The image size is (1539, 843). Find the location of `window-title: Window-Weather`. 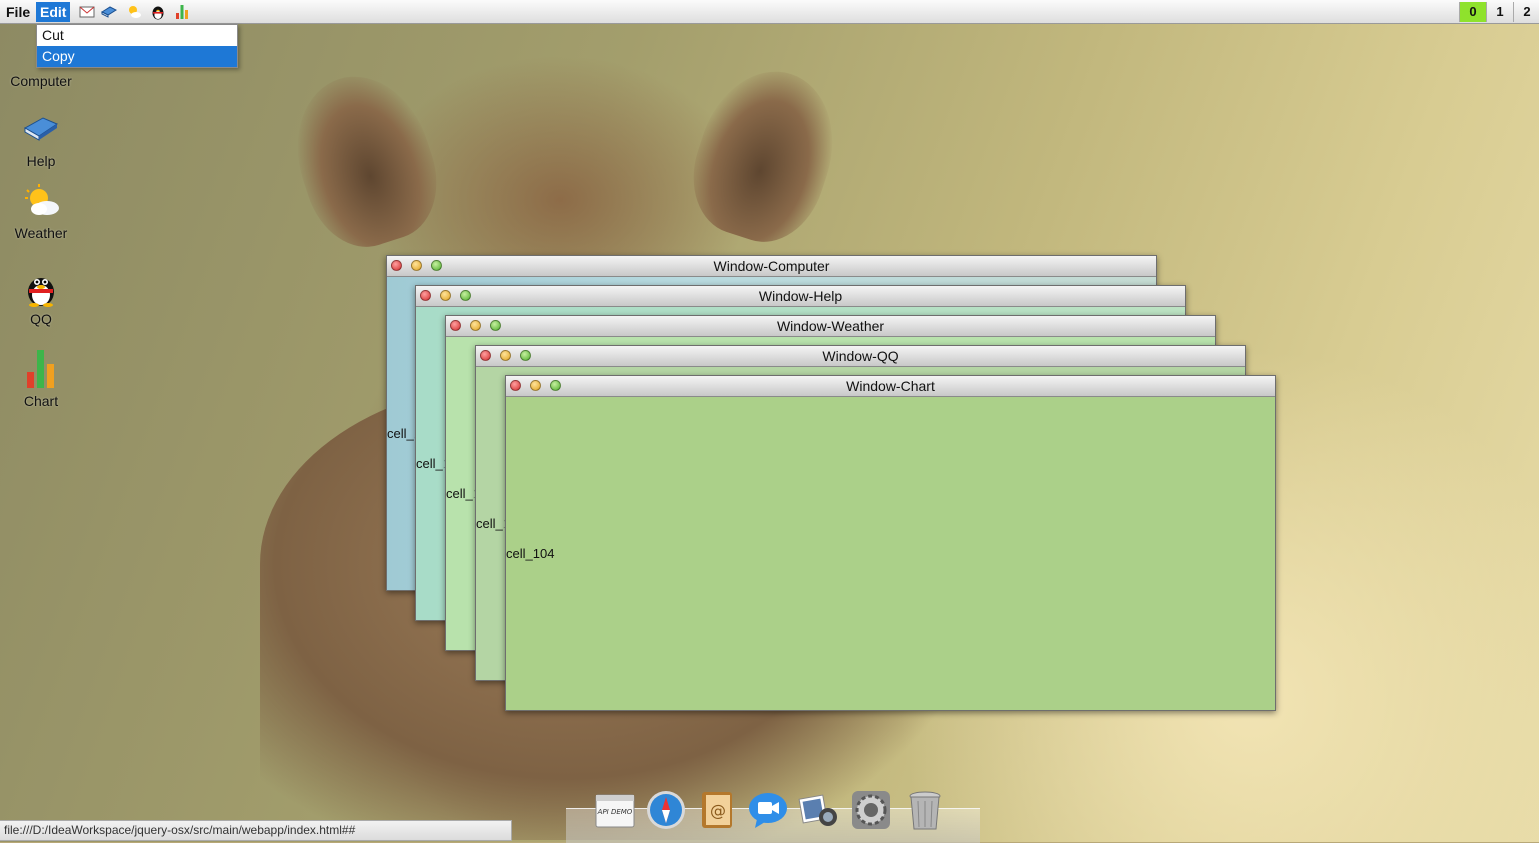

window-title: Window-Weather is located at coordinates (830, 326).